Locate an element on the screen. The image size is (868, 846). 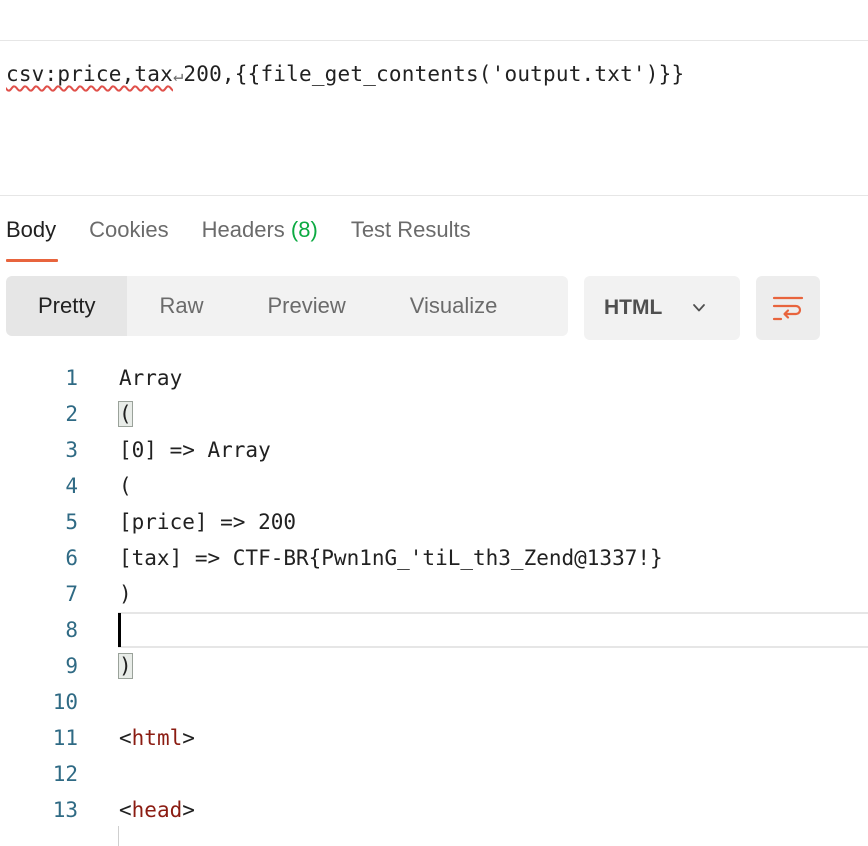
tab-body: Body is located at coordinates (31, 232).